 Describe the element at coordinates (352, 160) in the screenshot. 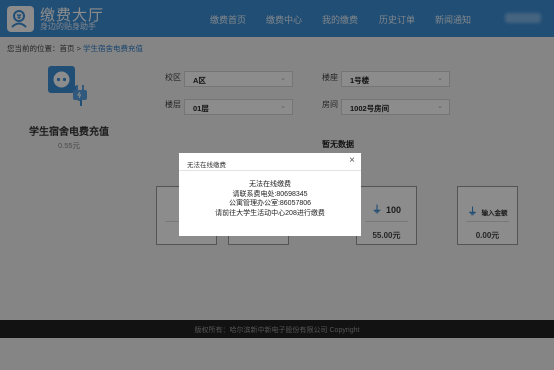

I see `close-icon: ×` at that location.